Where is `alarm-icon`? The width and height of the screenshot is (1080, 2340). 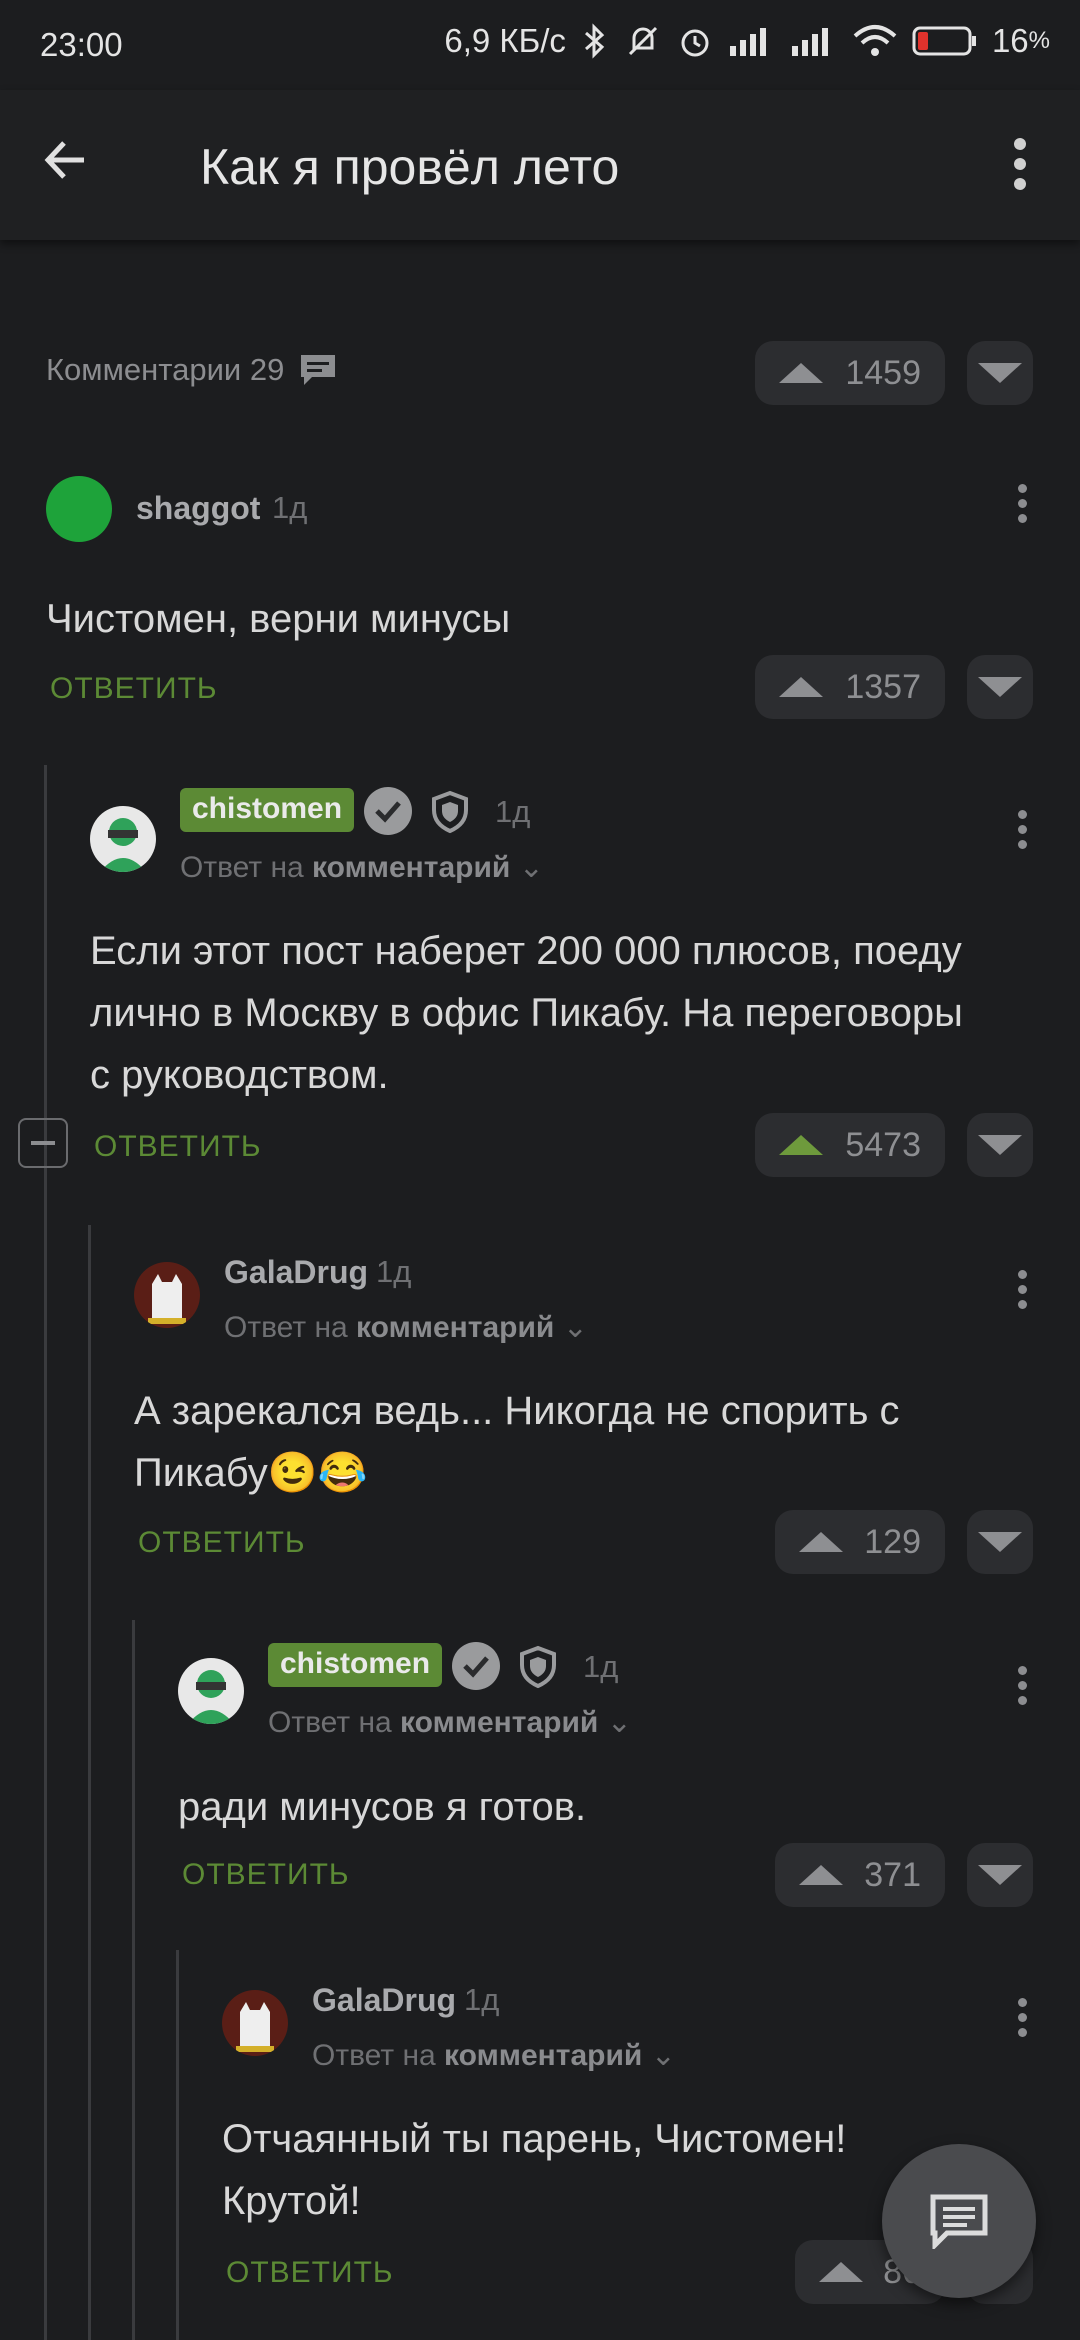
alarm-icon is located at coordinates (695, 41).